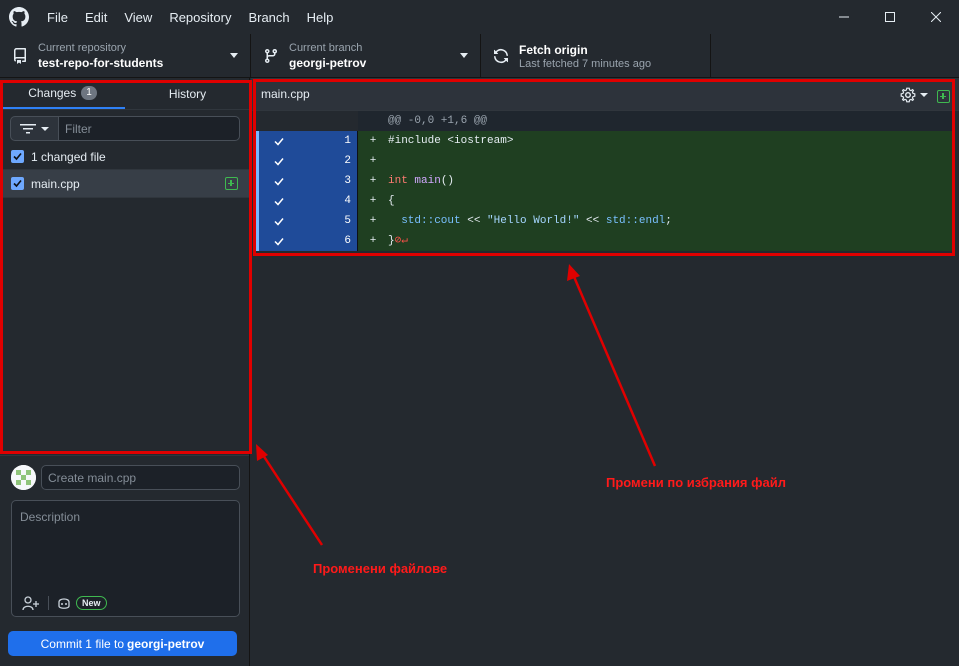 The width and height of the screenshot is (959, 666). I want to click on menu-file: File, so click(57, 17).